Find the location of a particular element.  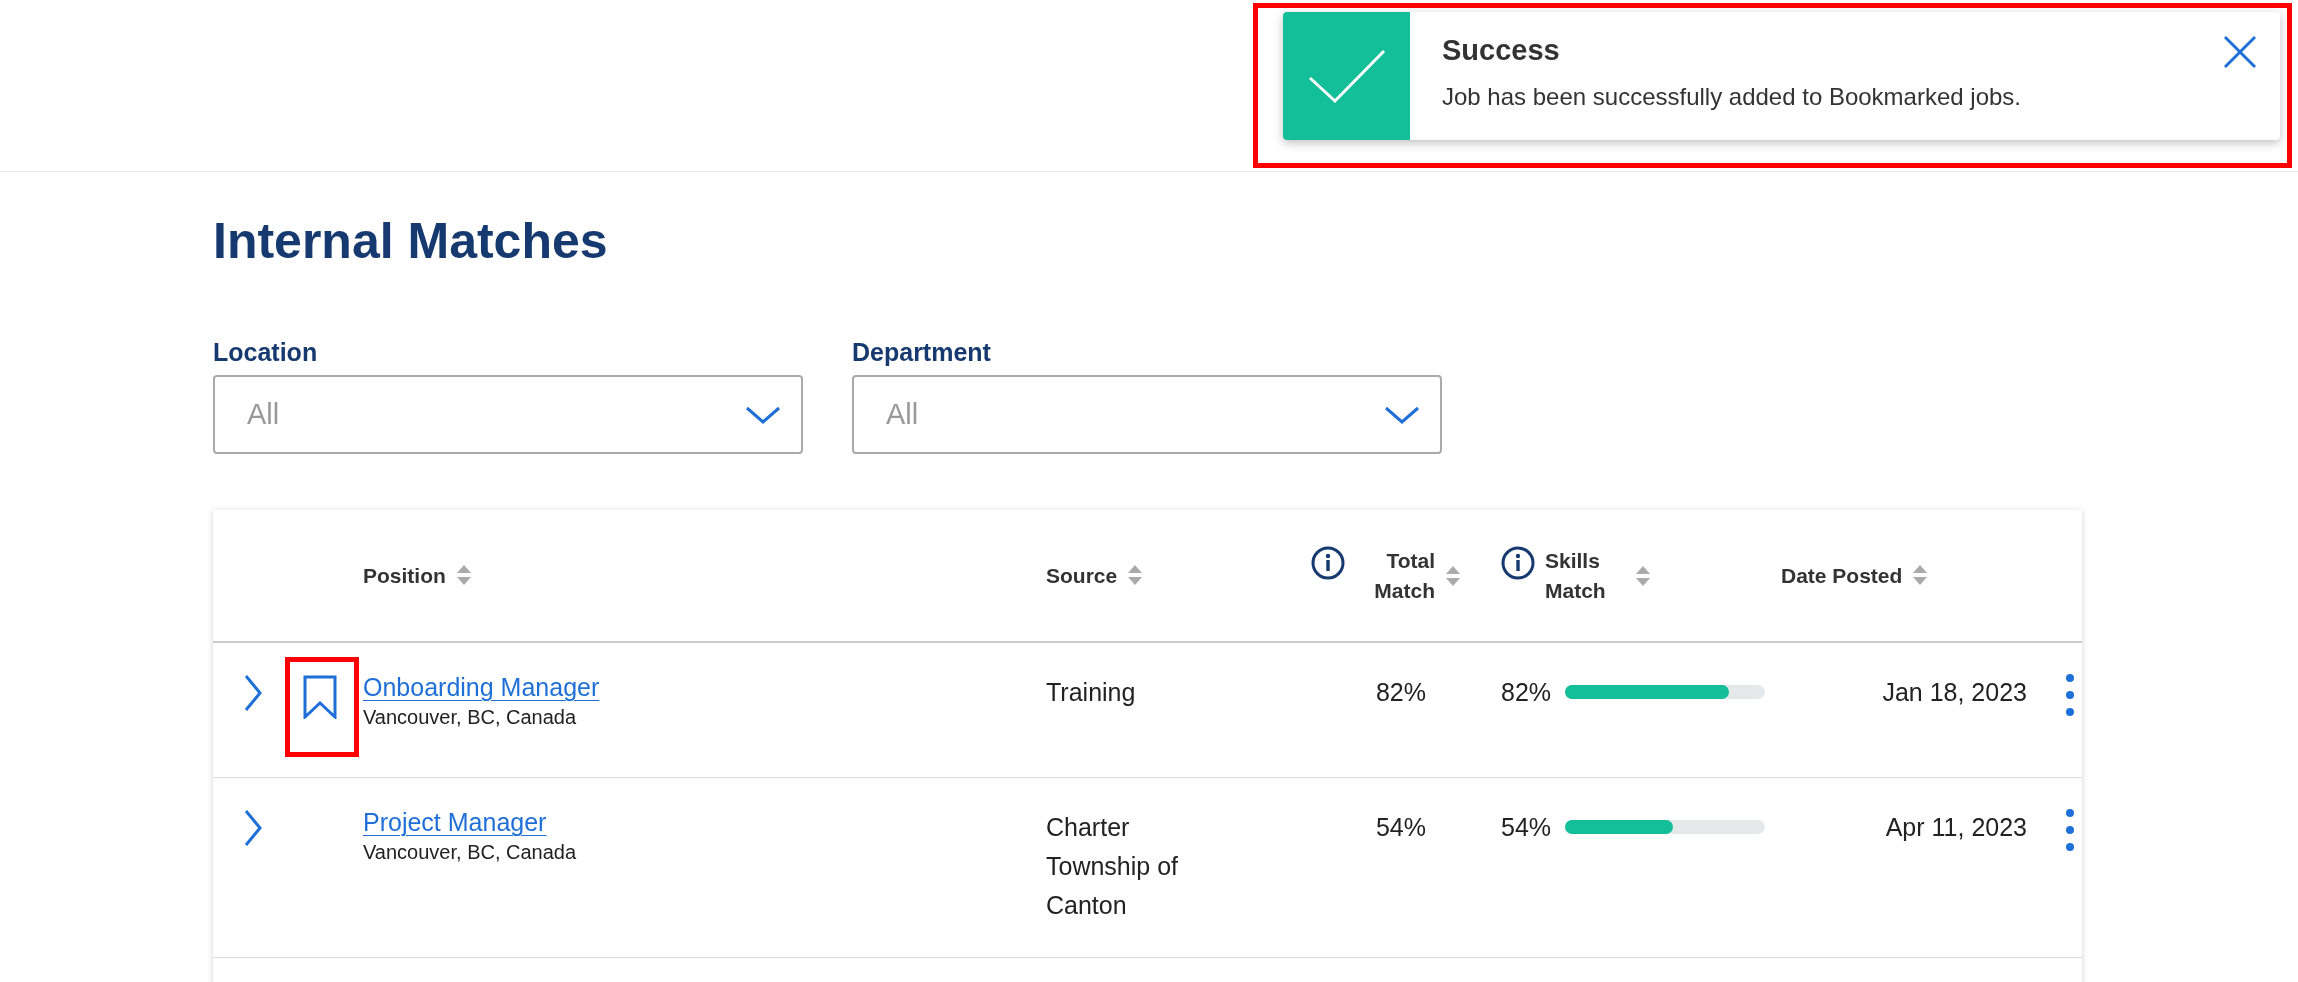

date-posted-text: Jan 18, 2023 is located at coordinates (1954, 692).